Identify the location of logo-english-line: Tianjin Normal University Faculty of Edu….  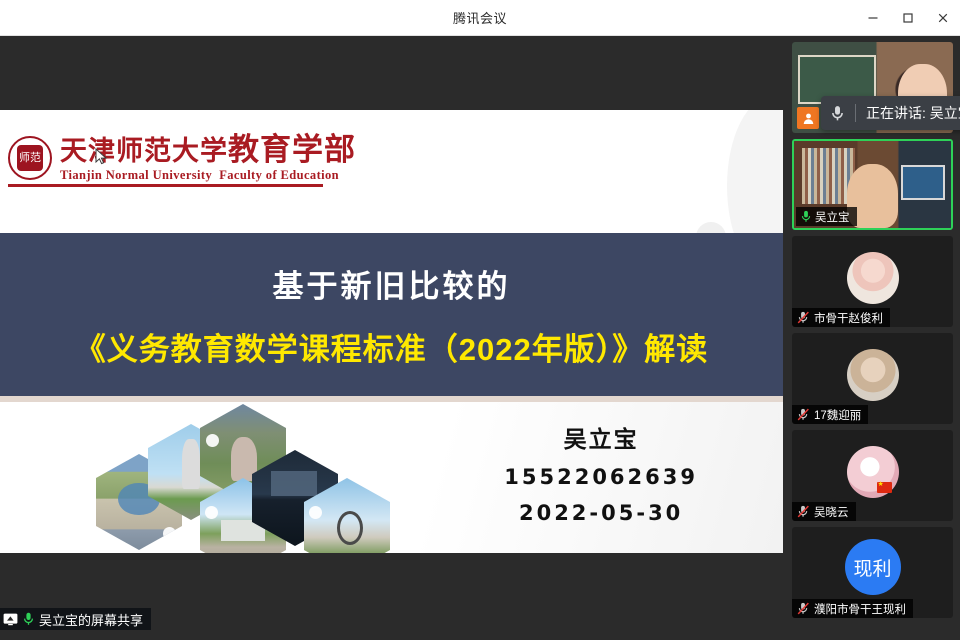
(208, 175).